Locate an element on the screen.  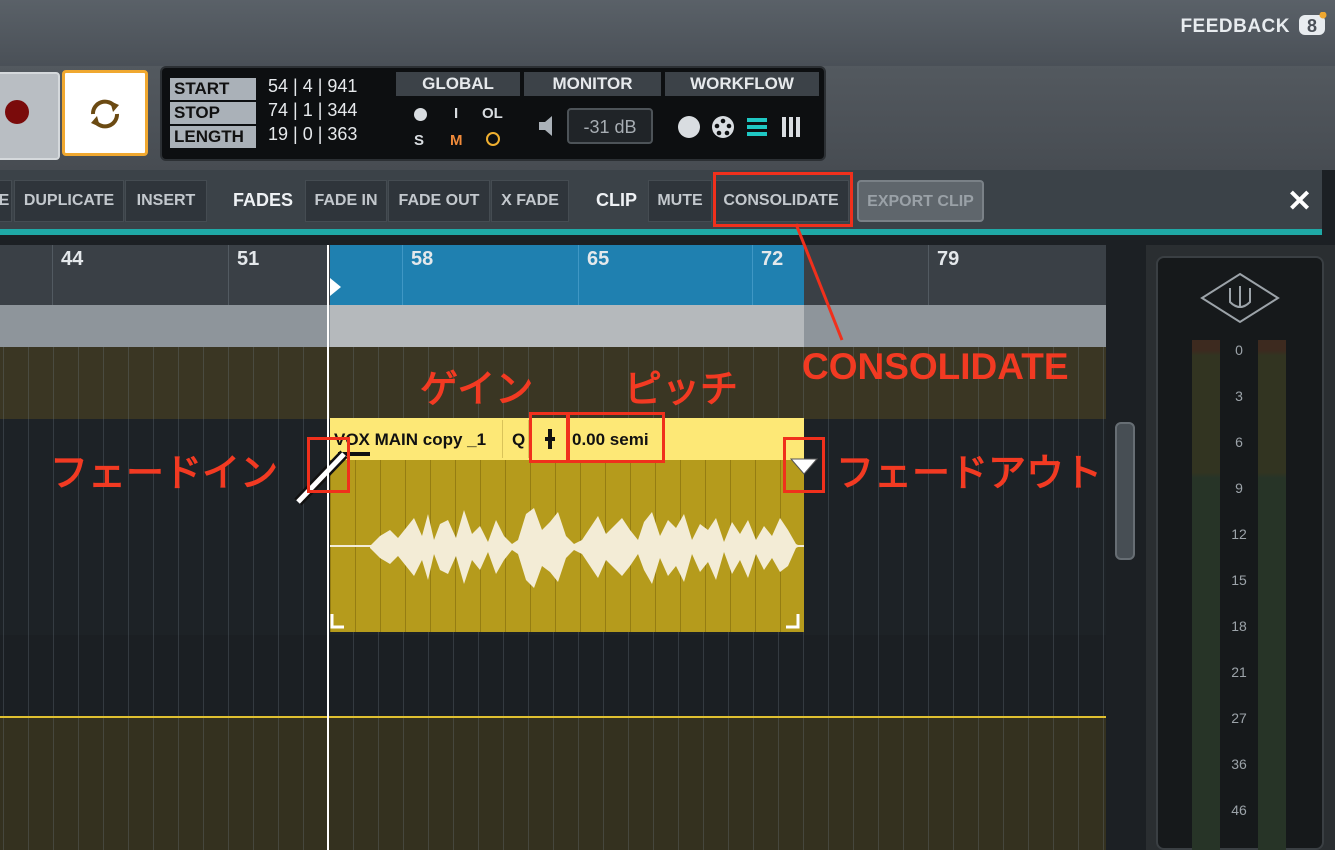
partial-toolbar-button: E is located at coordinates (6, 201).